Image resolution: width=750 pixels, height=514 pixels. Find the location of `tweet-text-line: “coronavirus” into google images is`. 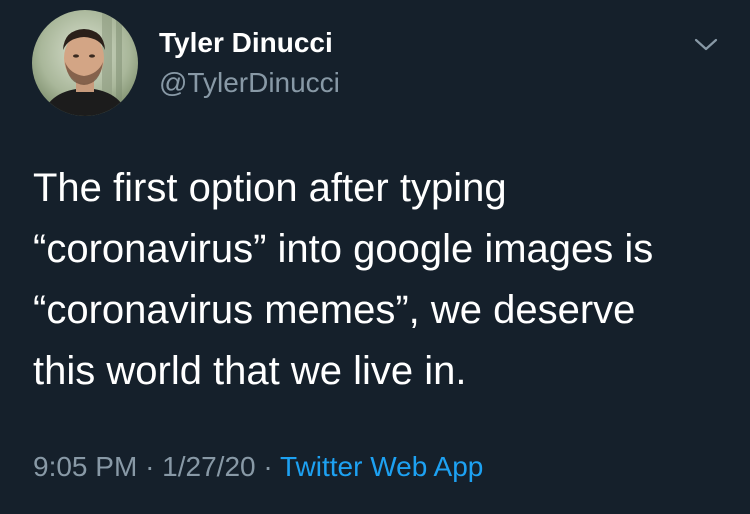

tweet-text-line: “coronavirus” into google images is is located at coordinates (343, 249).